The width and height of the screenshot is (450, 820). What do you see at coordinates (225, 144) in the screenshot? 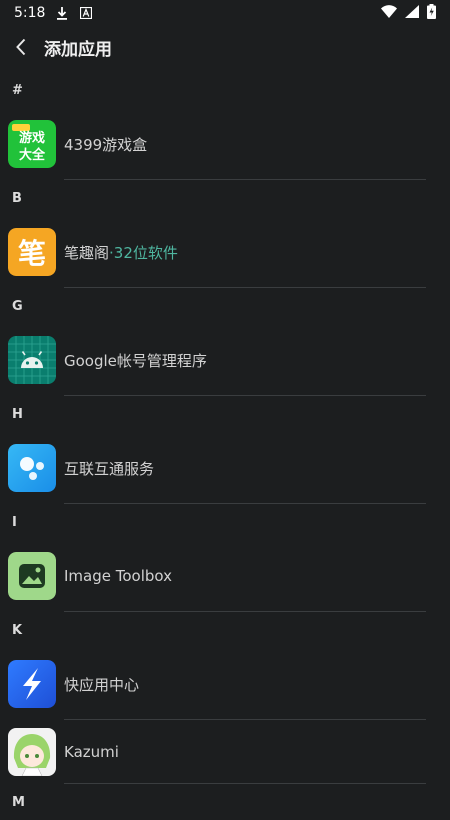
I see `app-row-4399: 游戏 大全 4399游戏盒` at bounding box center [225, 144].